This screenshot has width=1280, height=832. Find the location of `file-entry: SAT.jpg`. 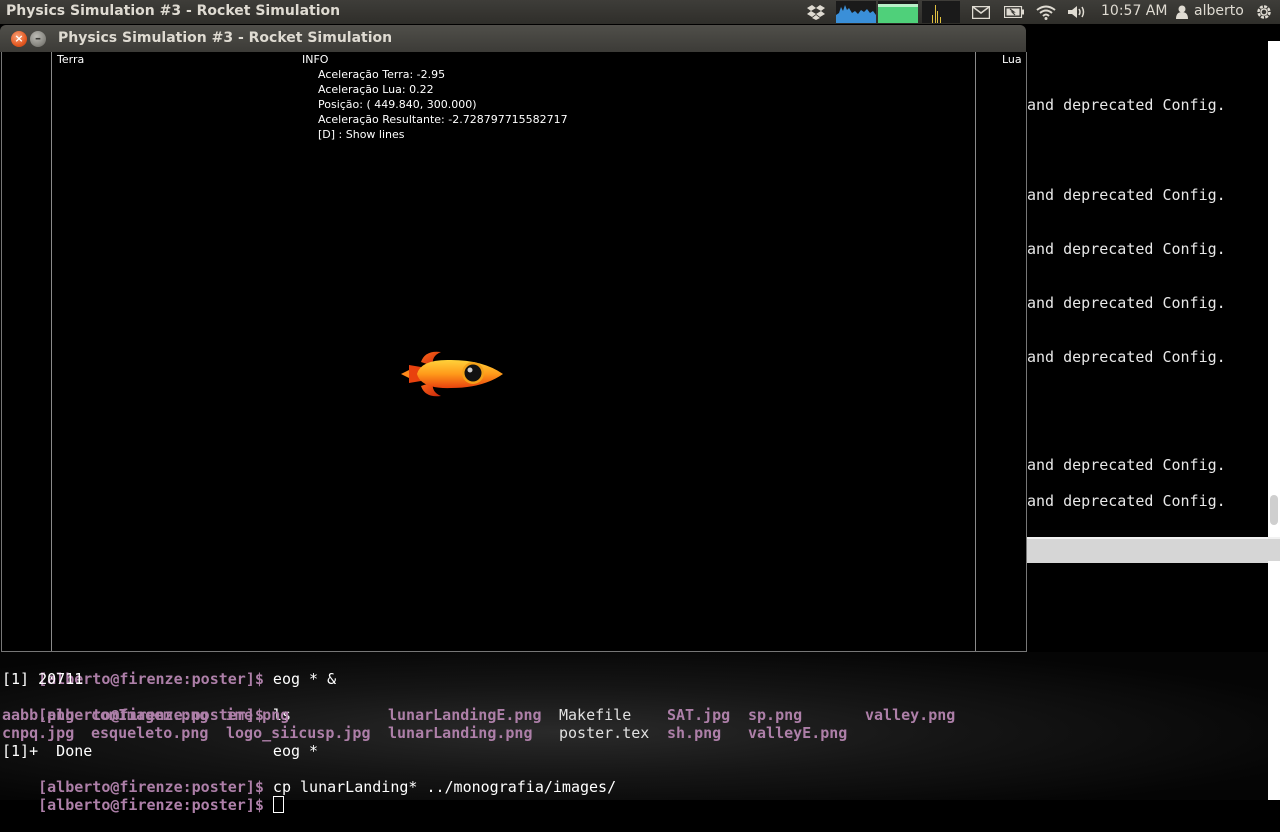

file-entry: SAT.jpg is located at coordinates (699, 715).